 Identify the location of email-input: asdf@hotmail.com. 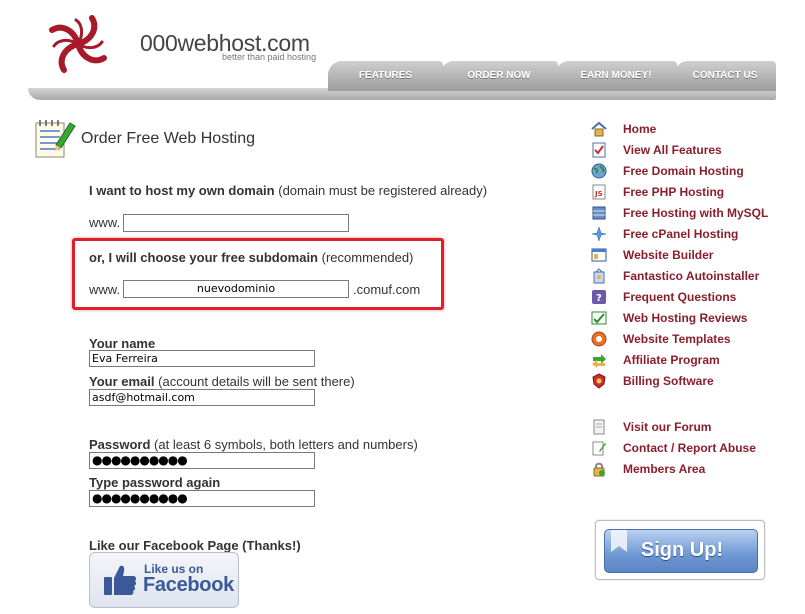
(202, 397).